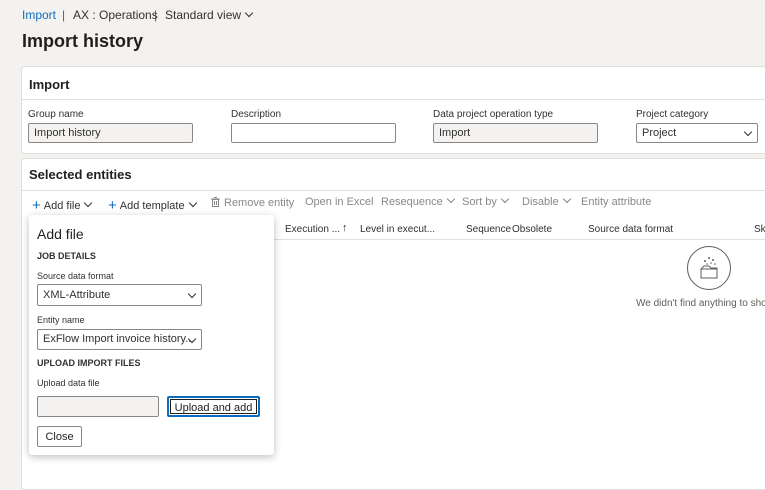  What do you see at coordinates (80, 174) in the screenshot?
I see `selected-entities-header: Selected entities` at bounding box center [80, 174].